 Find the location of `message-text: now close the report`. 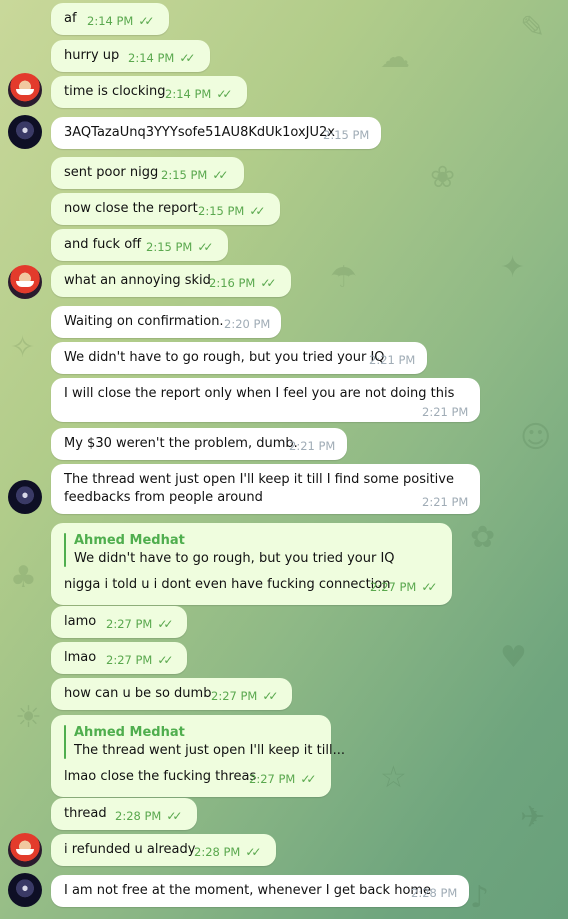

message-text: now close the report is located at coordinates (131, 208).